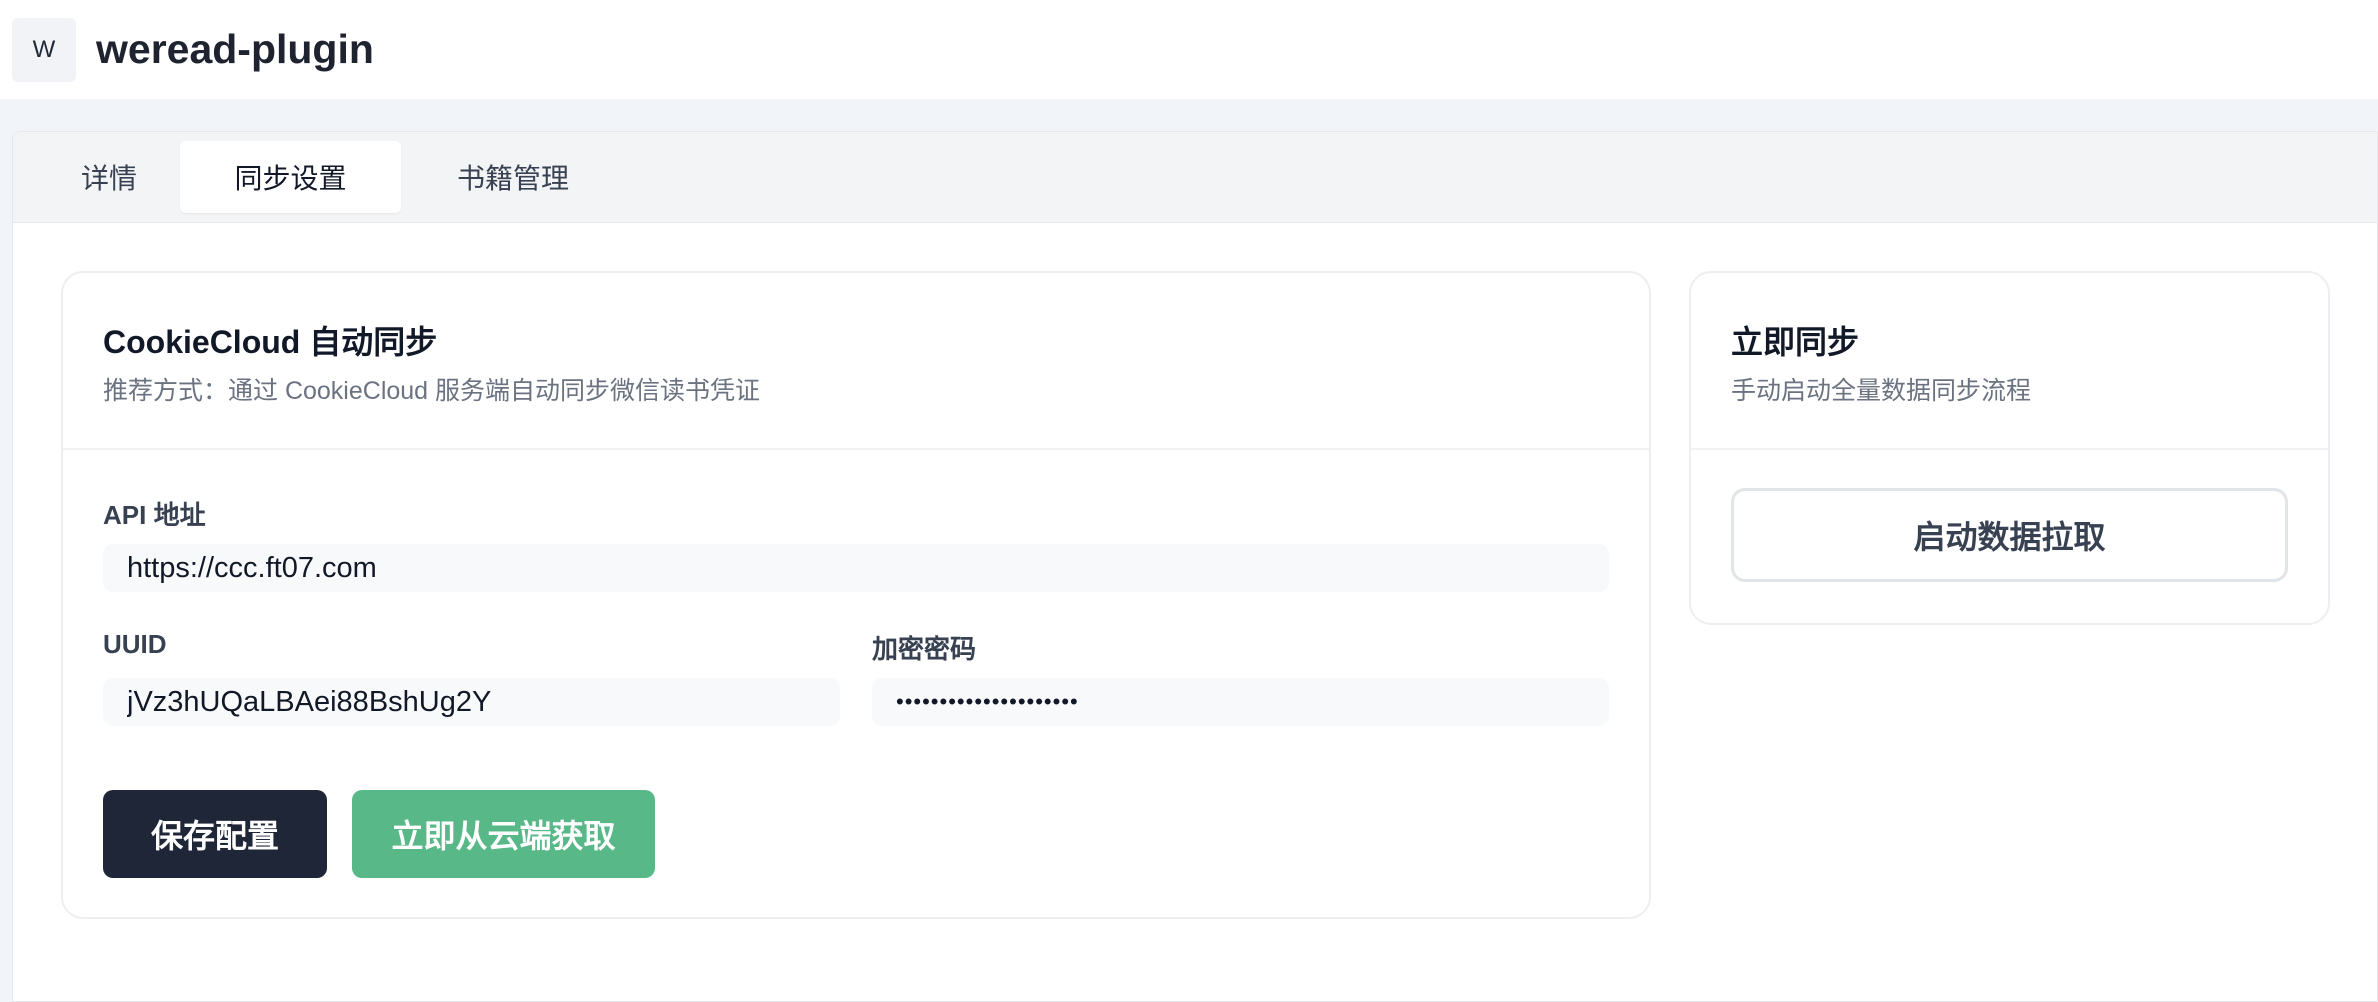 This screenshot has width=2378, height=1002. I want to click on fetch-from-cloud-button: 立即从云端获取, so click(503, 834).